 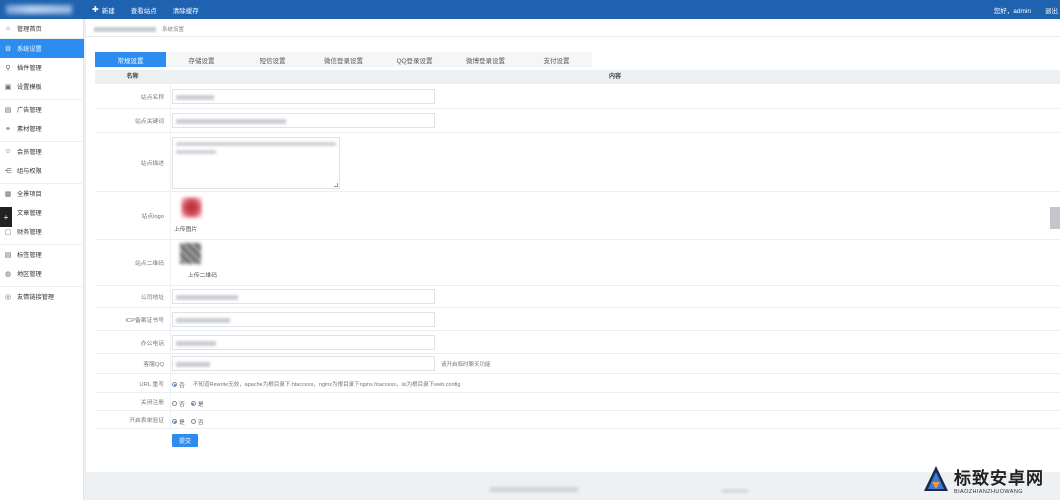 What do you see at coordinates (534, 489) in the screenshot?
I see `footer-copyright` at bounding box center [534, 489].